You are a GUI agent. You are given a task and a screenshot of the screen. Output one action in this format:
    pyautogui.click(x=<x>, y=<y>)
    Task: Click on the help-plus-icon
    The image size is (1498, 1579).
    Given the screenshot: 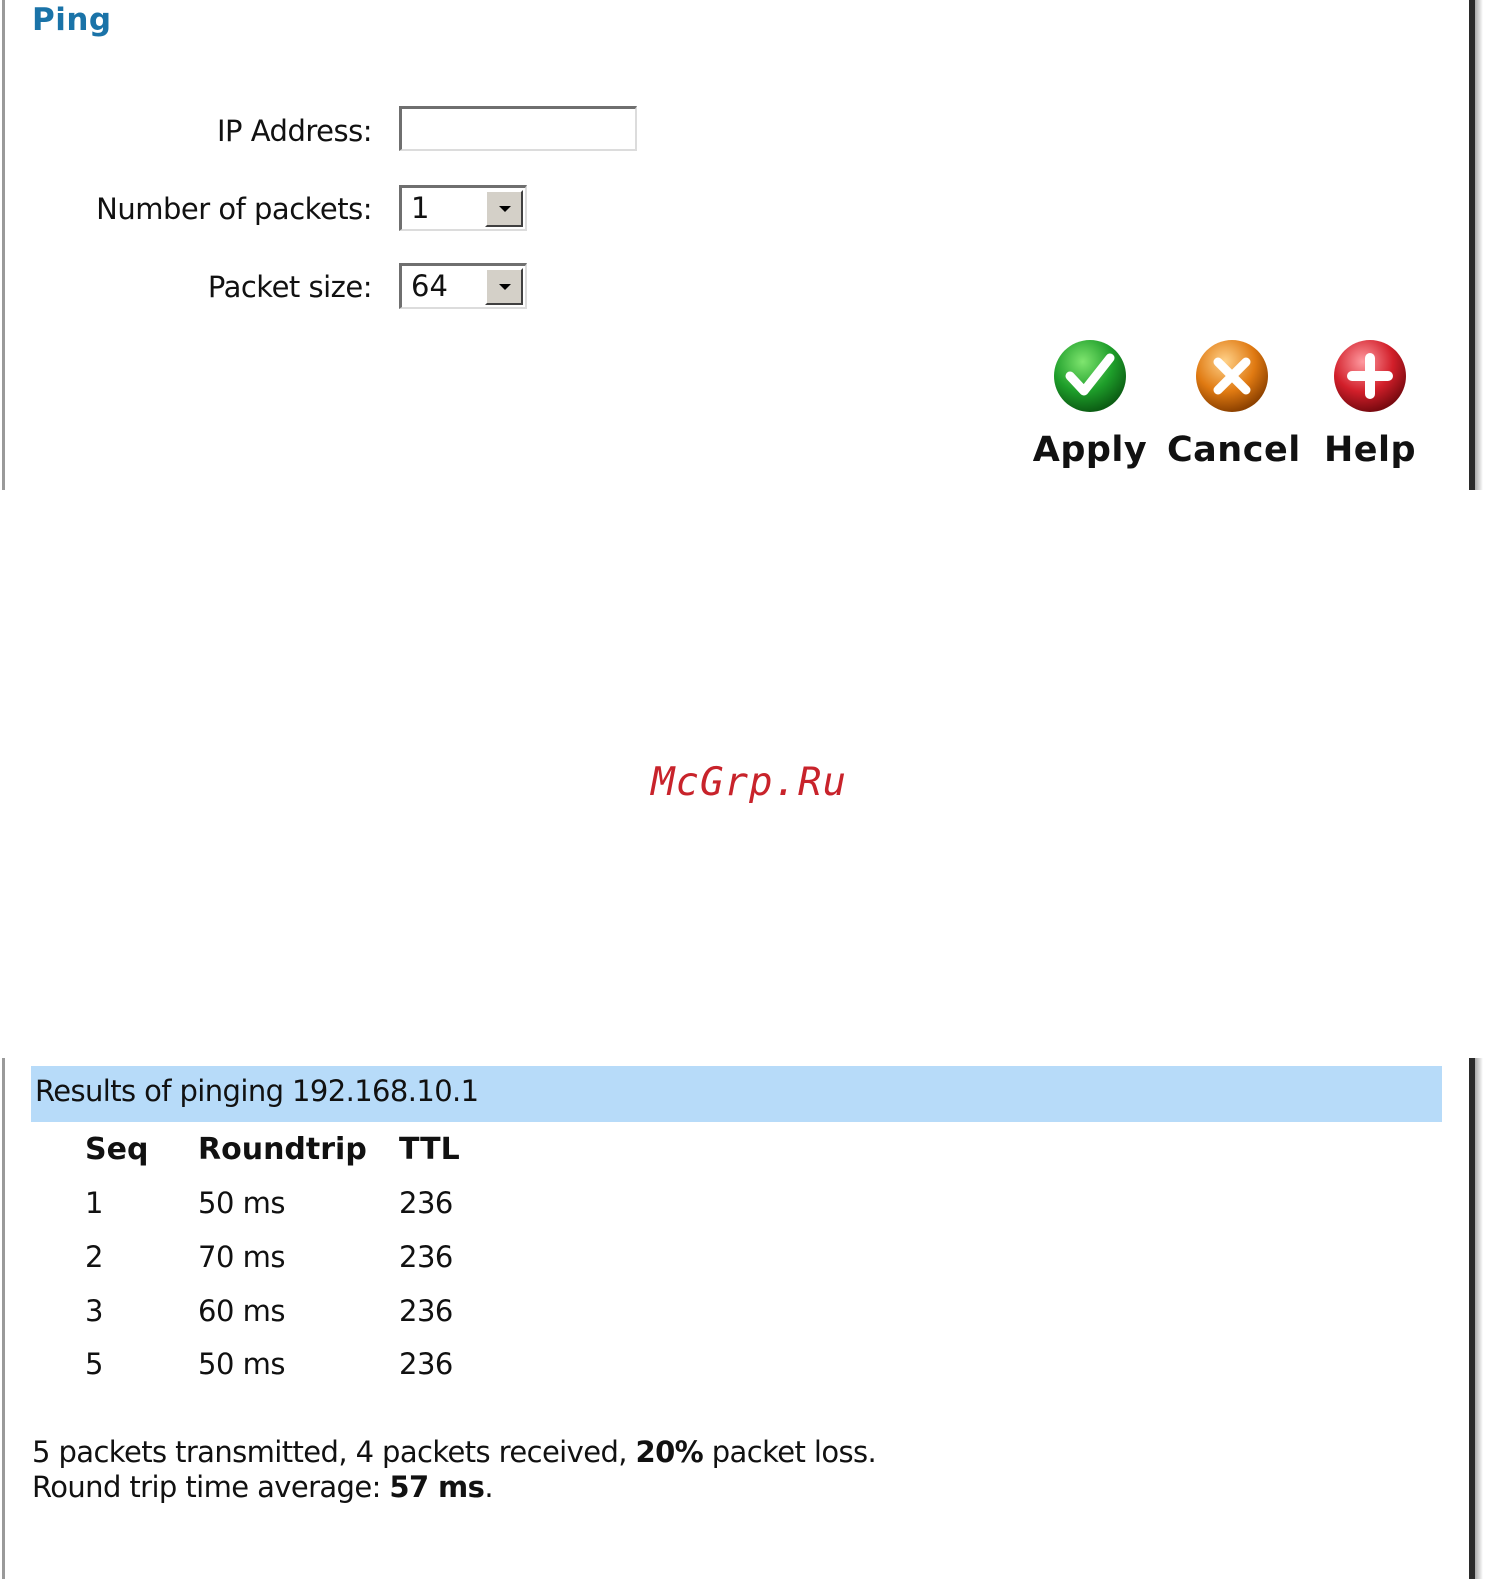 What is the action you would take?
    pyautogui.click(x=1370, y=376)
    